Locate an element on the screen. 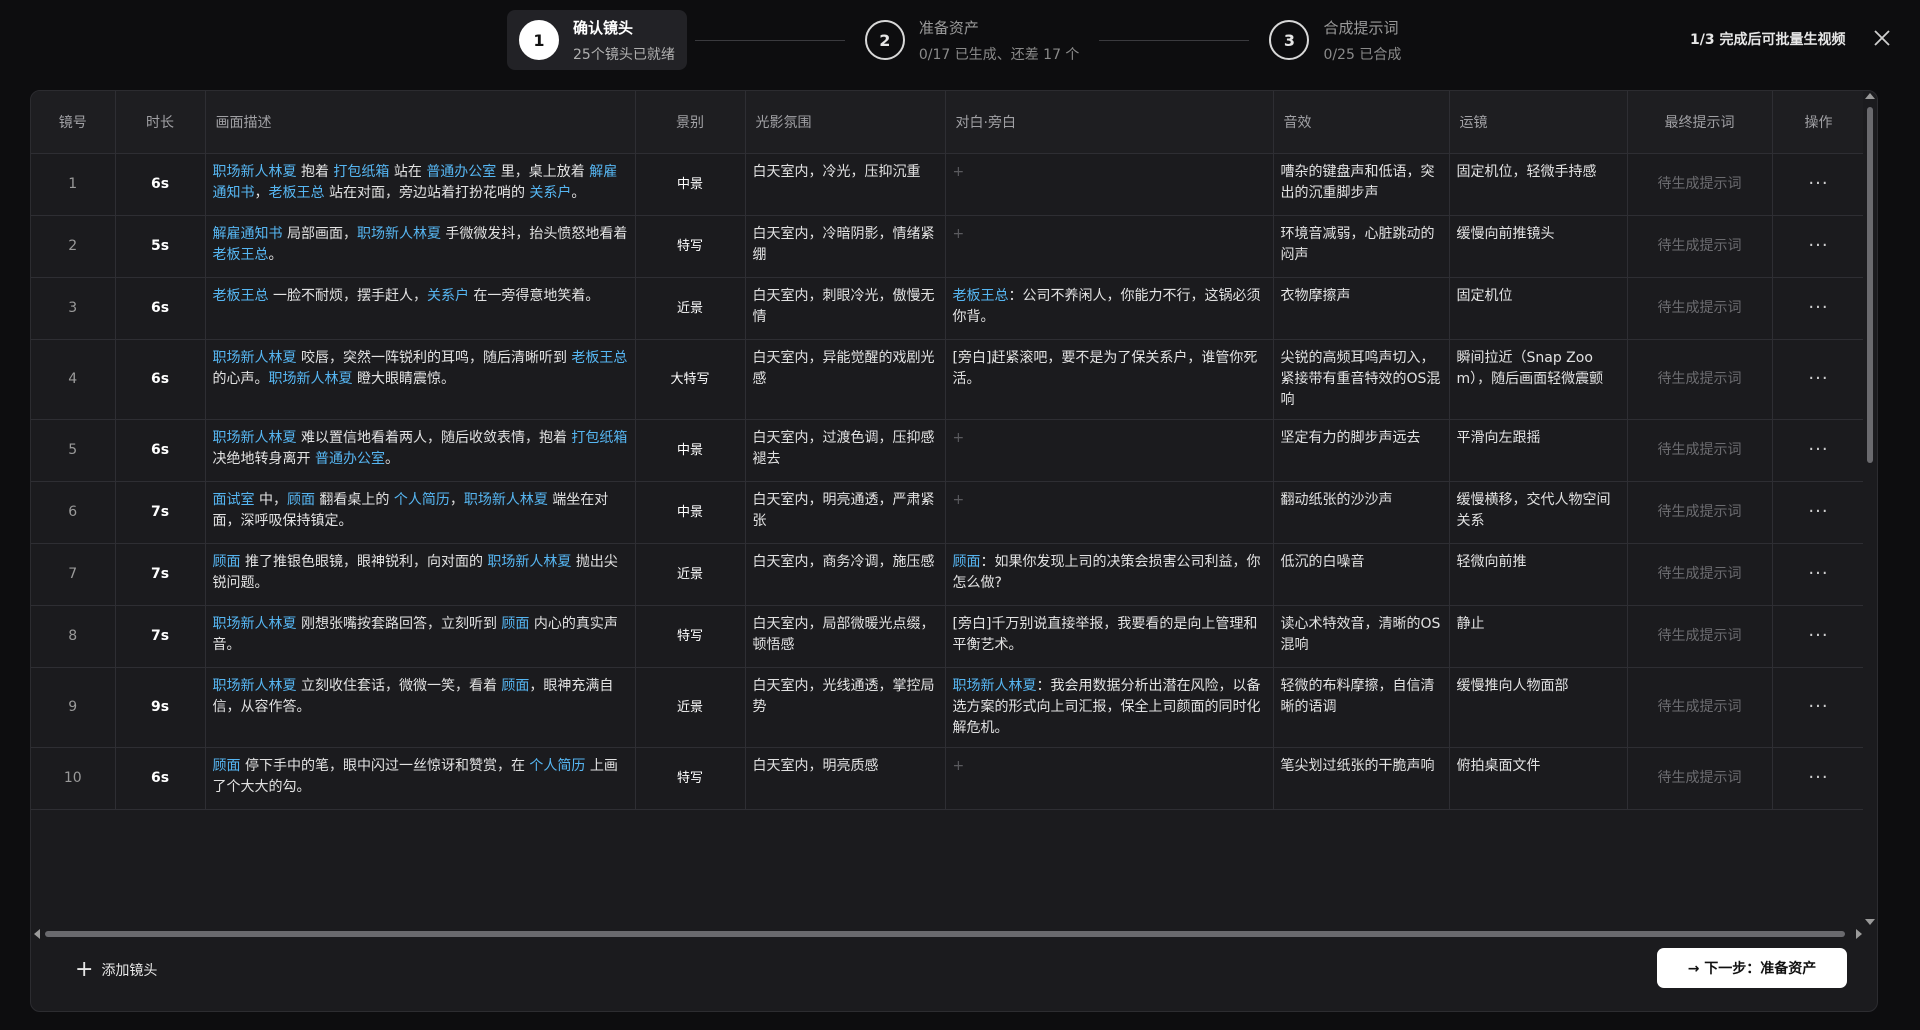 This screenshot has height=1030, width=1920. duration-cell: 9s is located at coordinates (160, 707).